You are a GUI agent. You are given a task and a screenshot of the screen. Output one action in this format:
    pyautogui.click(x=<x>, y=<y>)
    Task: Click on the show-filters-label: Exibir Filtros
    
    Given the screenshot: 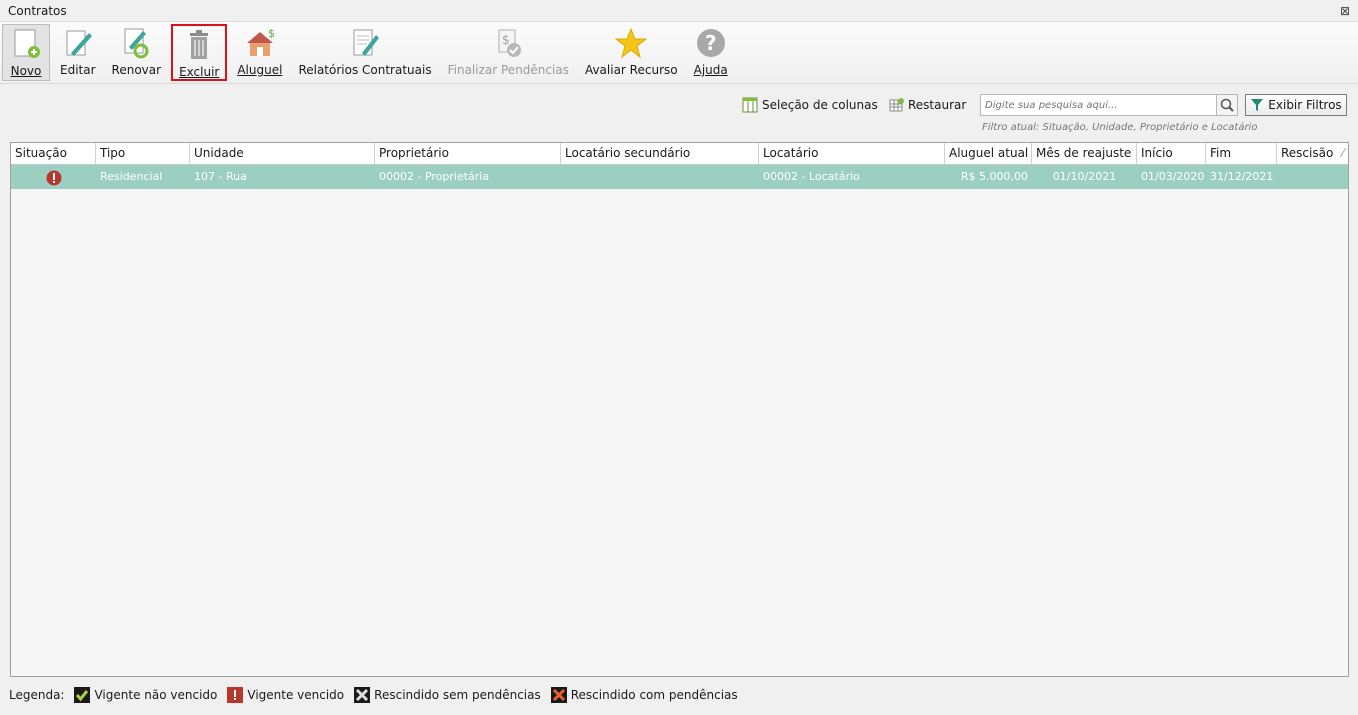 What is the action you would take?
    pyautogui.click(x=1305, y=105)
    